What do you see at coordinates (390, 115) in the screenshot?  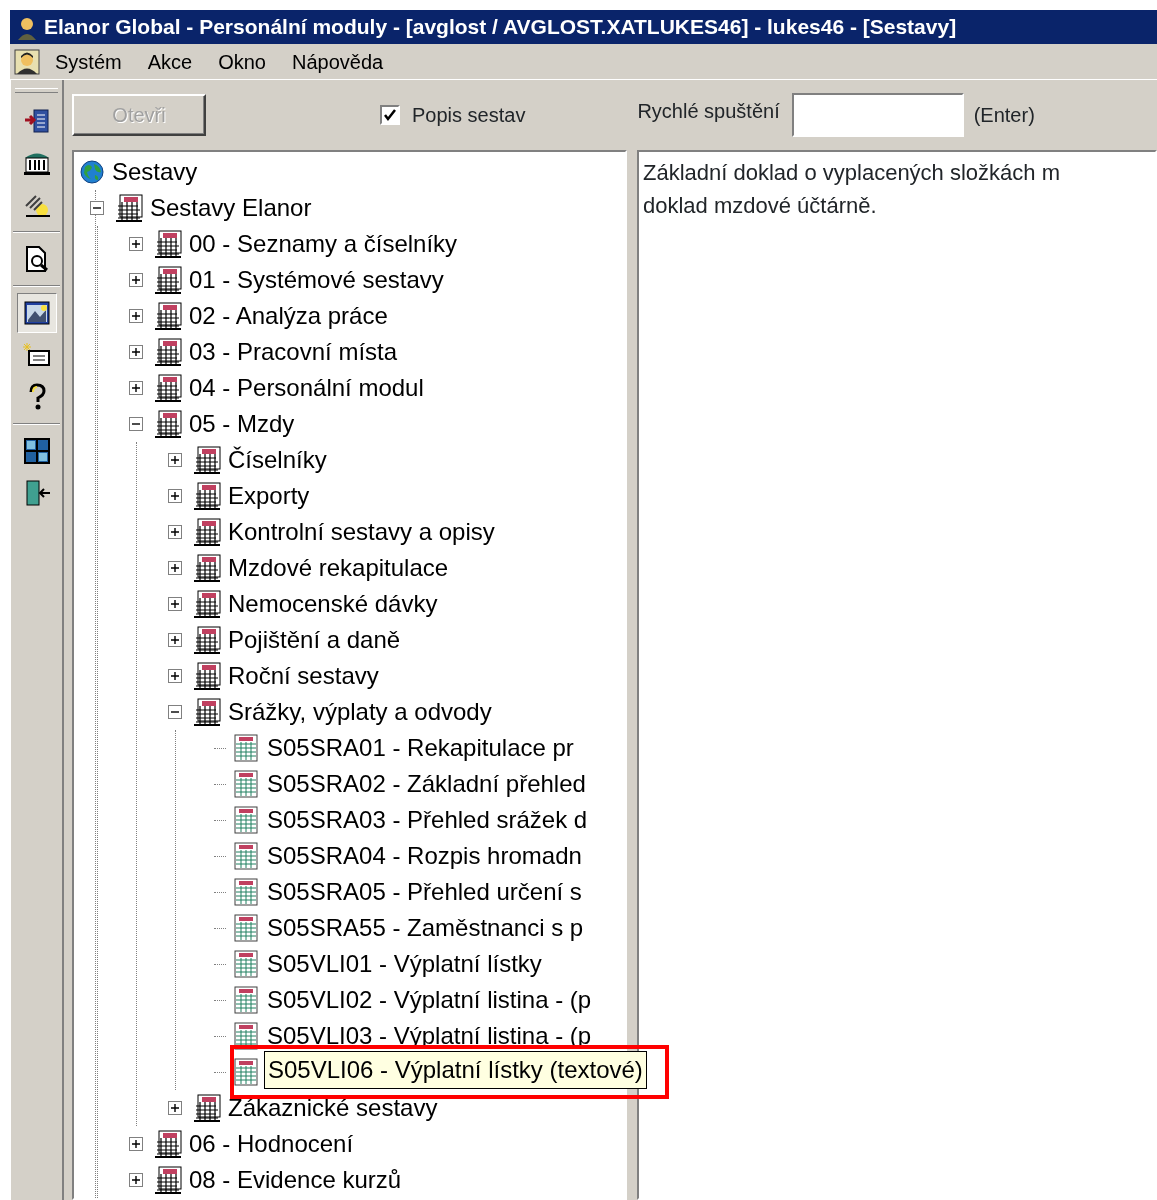 I see `checkbox` at bounding box center [390, 115].